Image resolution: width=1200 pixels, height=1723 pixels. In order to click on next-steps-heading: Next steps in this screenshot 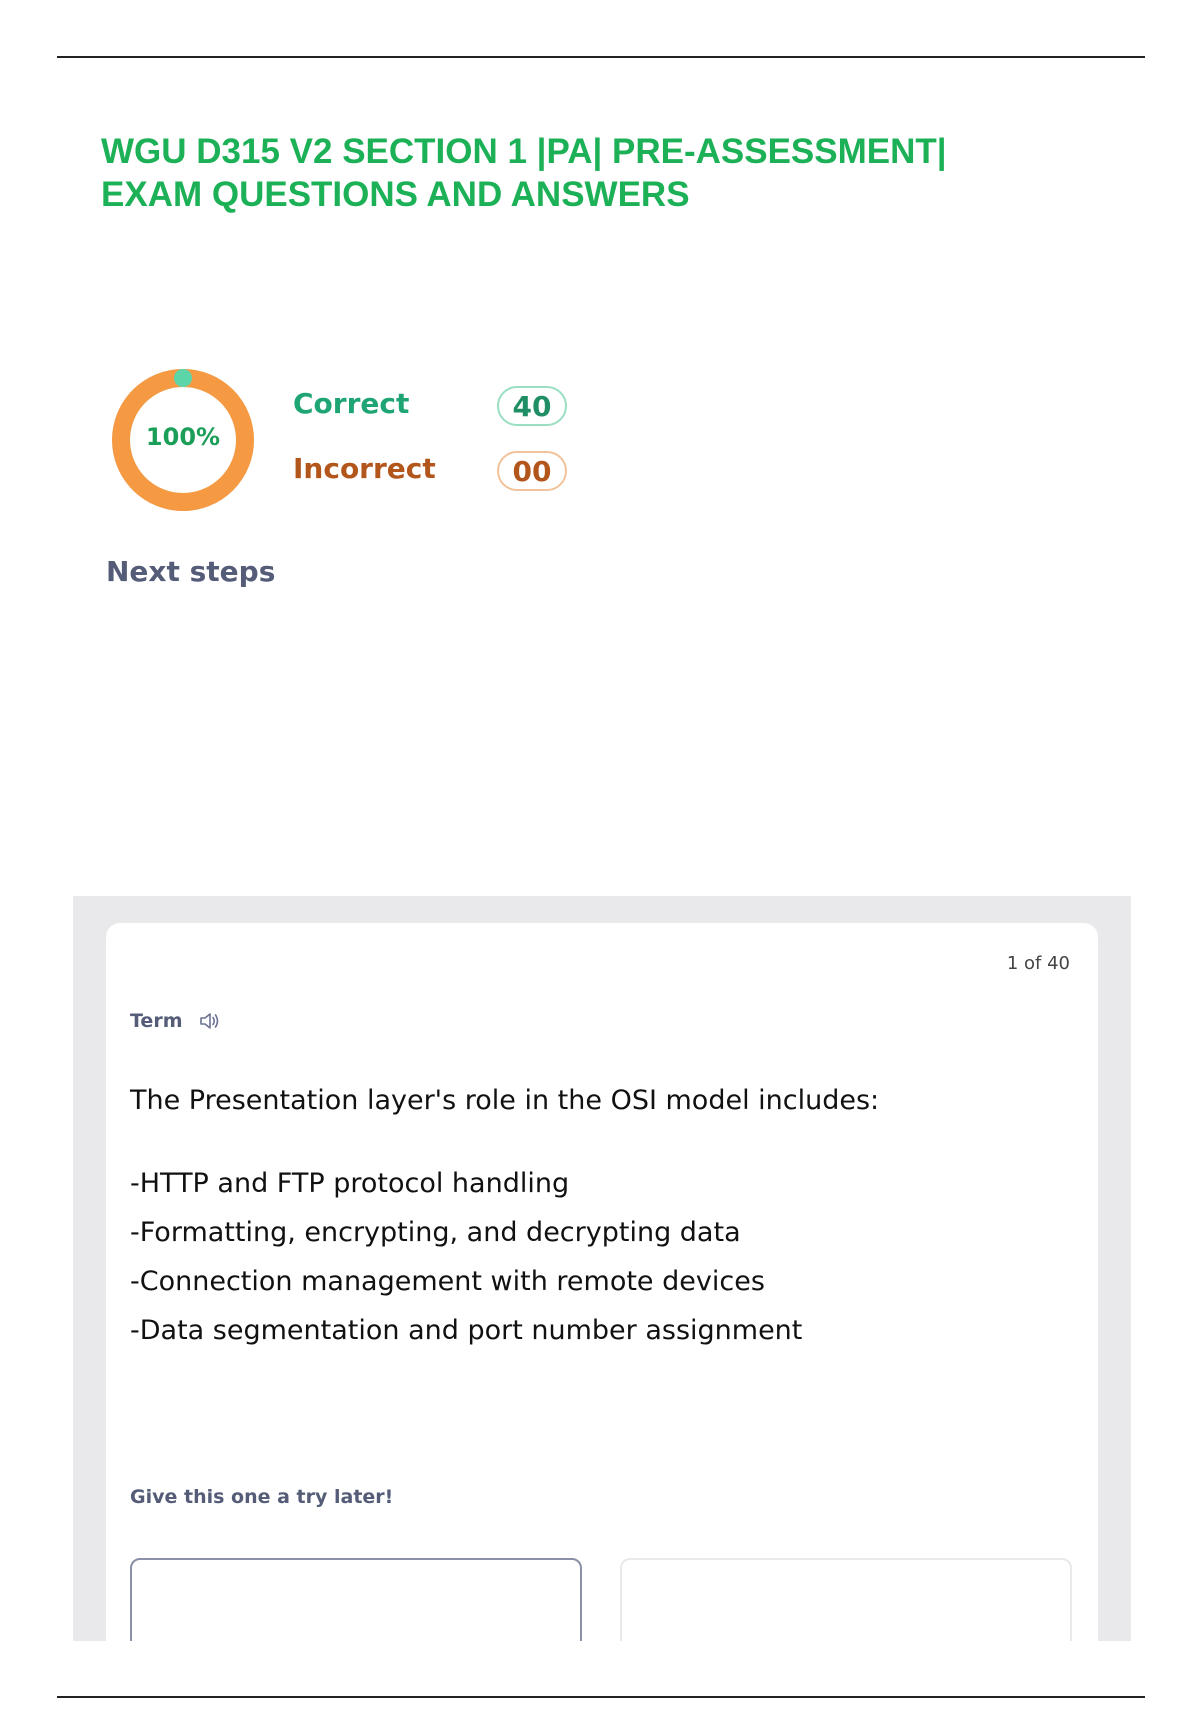, I will do `click(191, 571)`.